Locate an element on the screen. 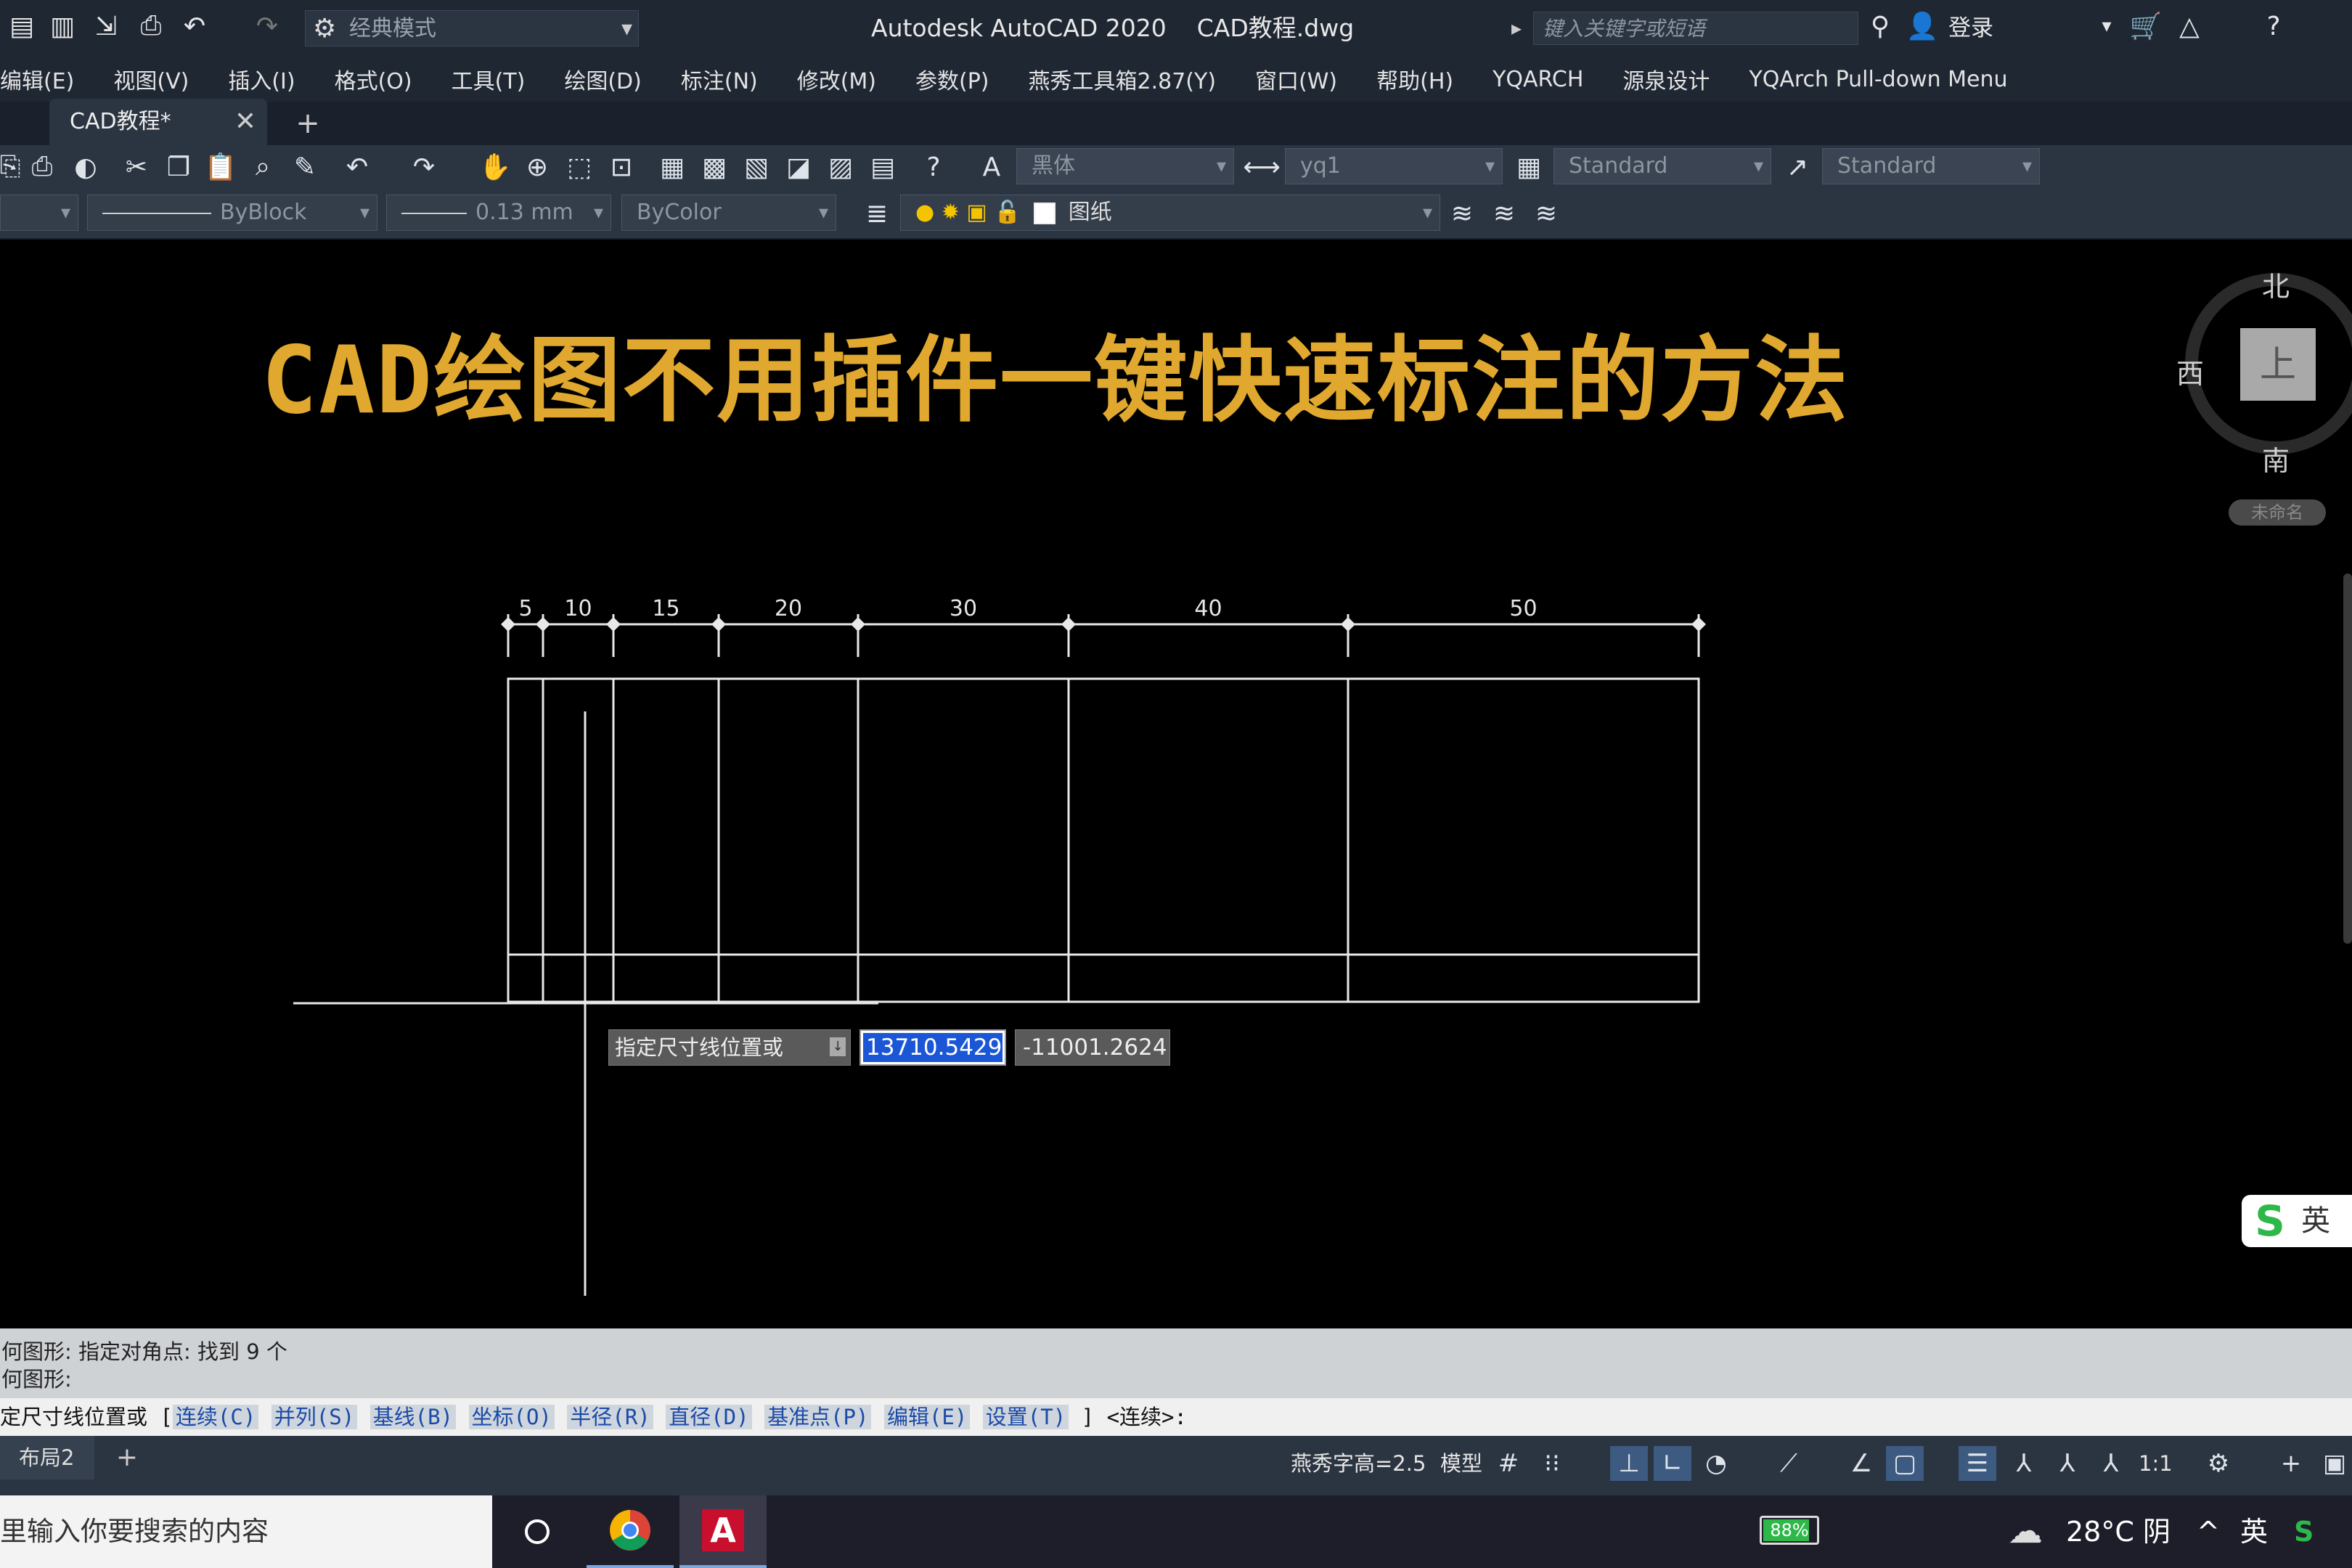 The width and height of the screenshot is (2352, 1568). dimension-label-3: 20 is located at coordinates (789, 608).